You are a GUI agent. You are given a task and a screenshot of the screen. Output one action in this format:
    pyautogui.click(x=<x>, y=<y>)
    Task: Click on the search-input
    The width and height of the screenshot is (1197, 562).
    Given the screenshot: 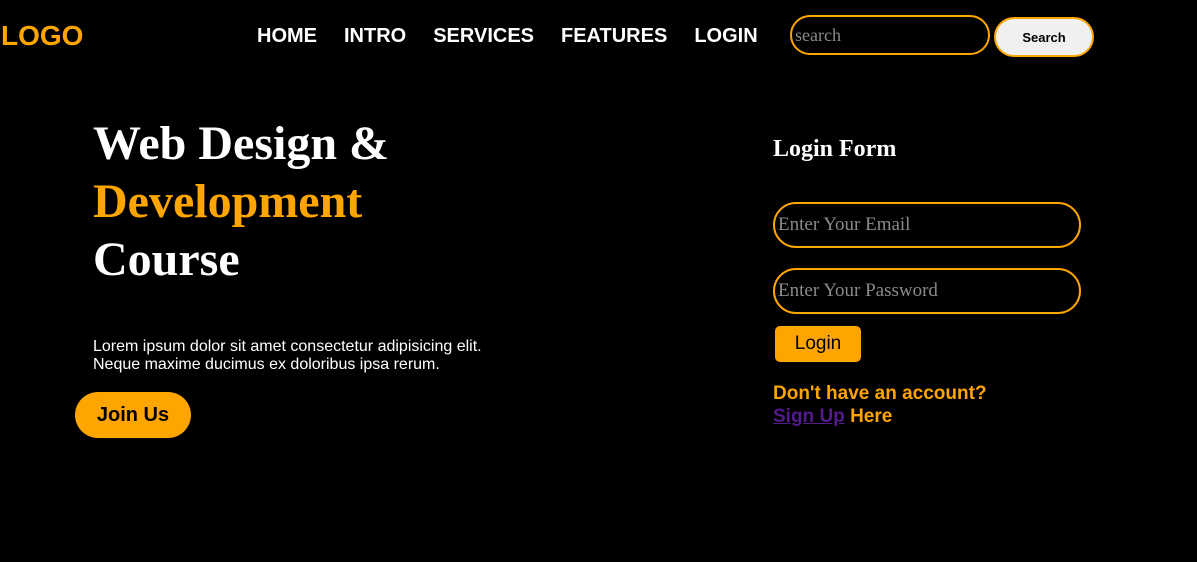 What is the action you would take?
    pyautogui.click(x=890, y=35)
    